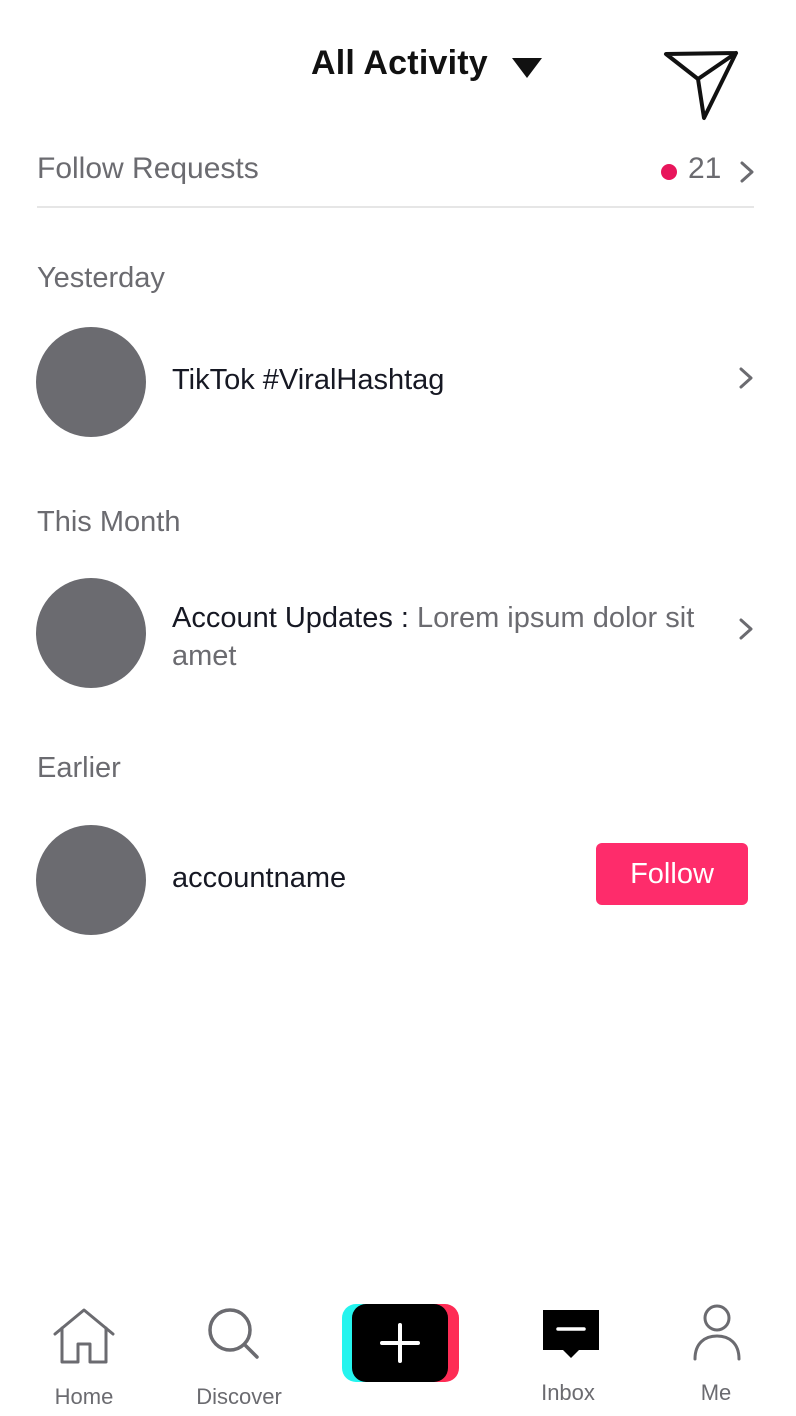  Describe the element at coordinates (259, 878) in the screenshot. I see `follower-username: accountname` at that location.